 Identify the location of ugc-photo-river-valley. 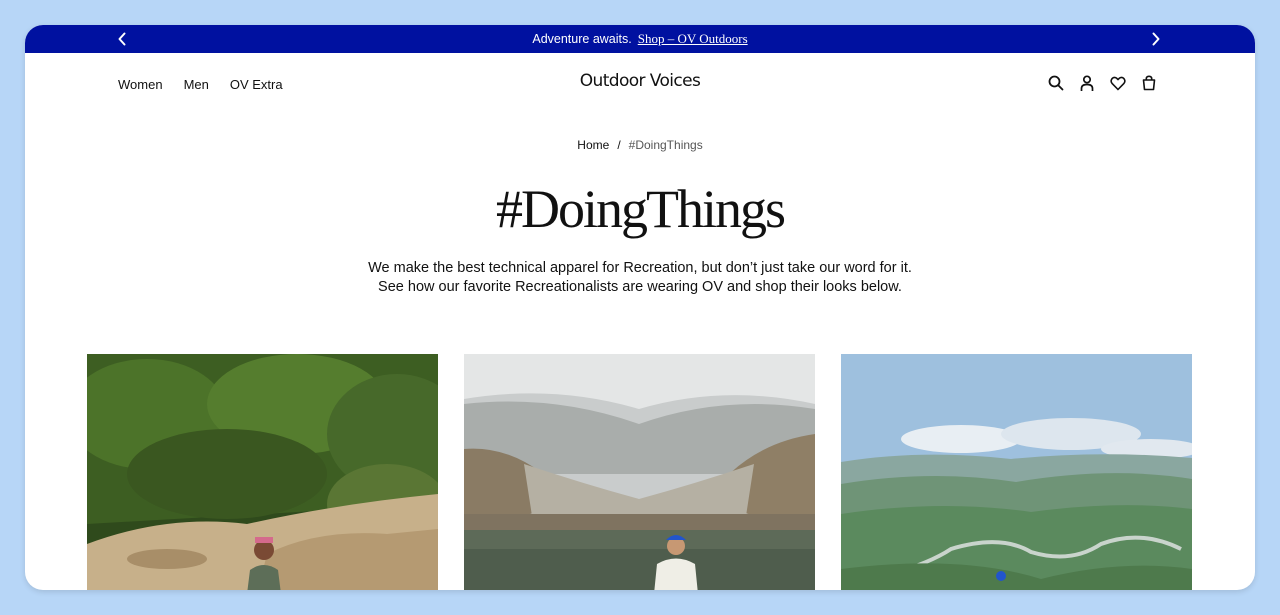
(1016, 472).